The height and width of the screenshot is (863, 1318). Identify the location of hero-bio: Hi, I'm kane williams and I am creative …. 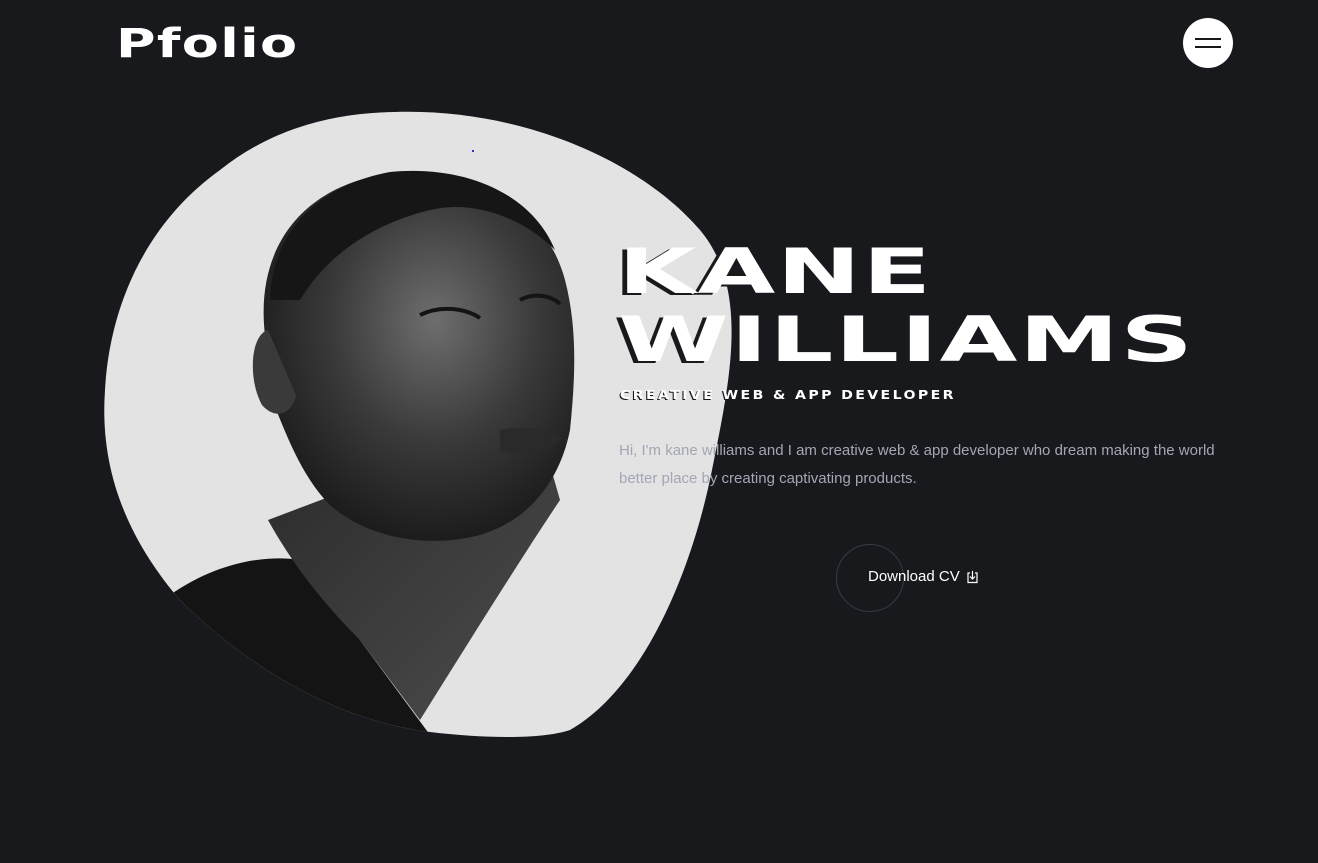
(917, 464).